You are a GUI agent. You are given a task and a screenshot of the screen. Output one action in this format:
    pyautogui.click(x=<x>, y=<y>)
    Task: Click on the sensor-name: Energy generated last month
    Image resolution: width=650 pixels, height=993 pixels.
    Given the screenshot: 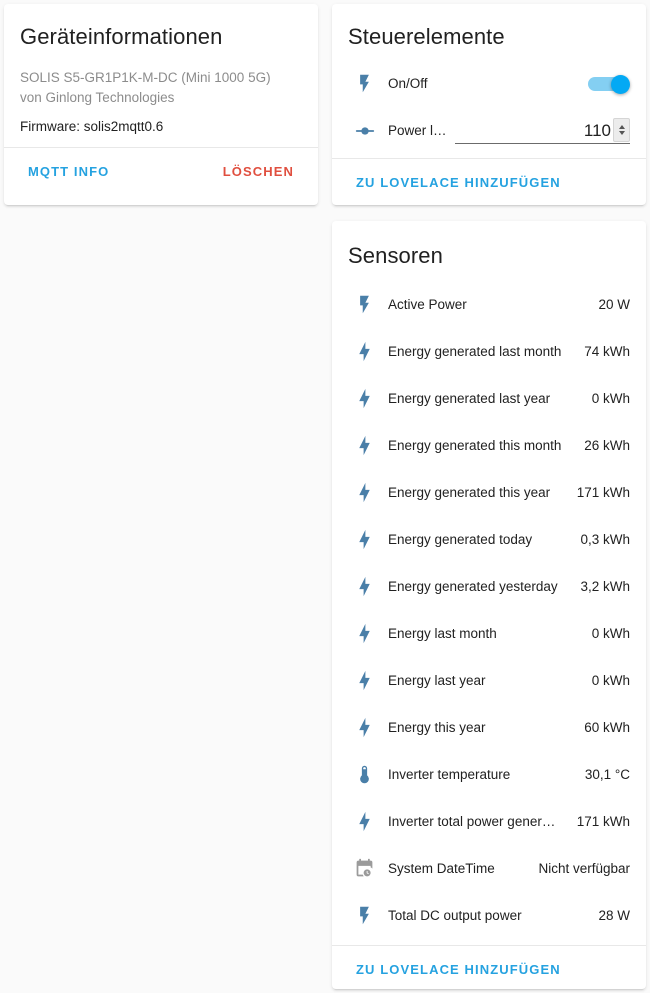 What is the action you would take?
    pyautogui.click(x=475, y=351)
    